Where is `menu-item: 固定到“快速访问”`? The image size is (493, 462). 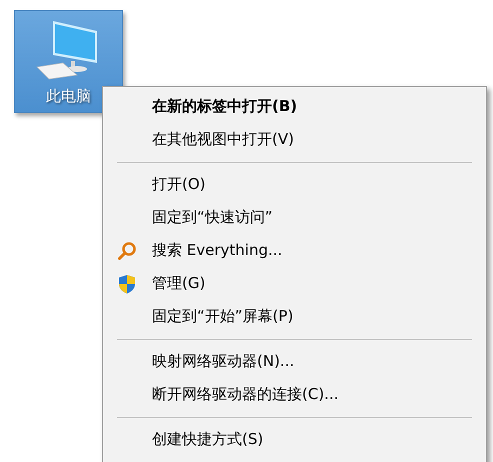 menu-item: 固定到“快速访问” is located at coordinates (294, 217).